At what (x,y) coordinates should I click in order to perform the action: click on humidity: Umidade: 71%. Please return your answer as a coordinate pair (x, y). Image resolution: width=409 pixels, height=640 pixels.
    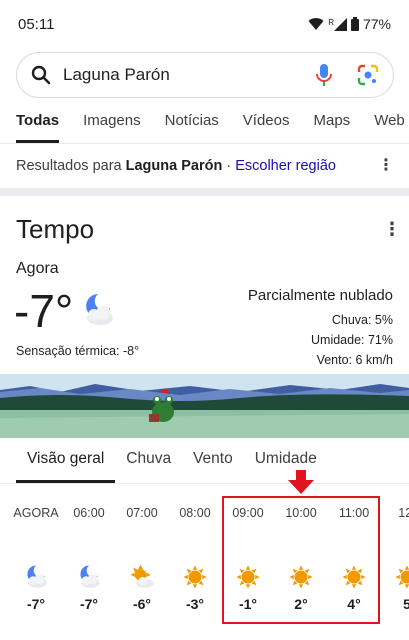
    Looking at the image, I should click on (352, 340).